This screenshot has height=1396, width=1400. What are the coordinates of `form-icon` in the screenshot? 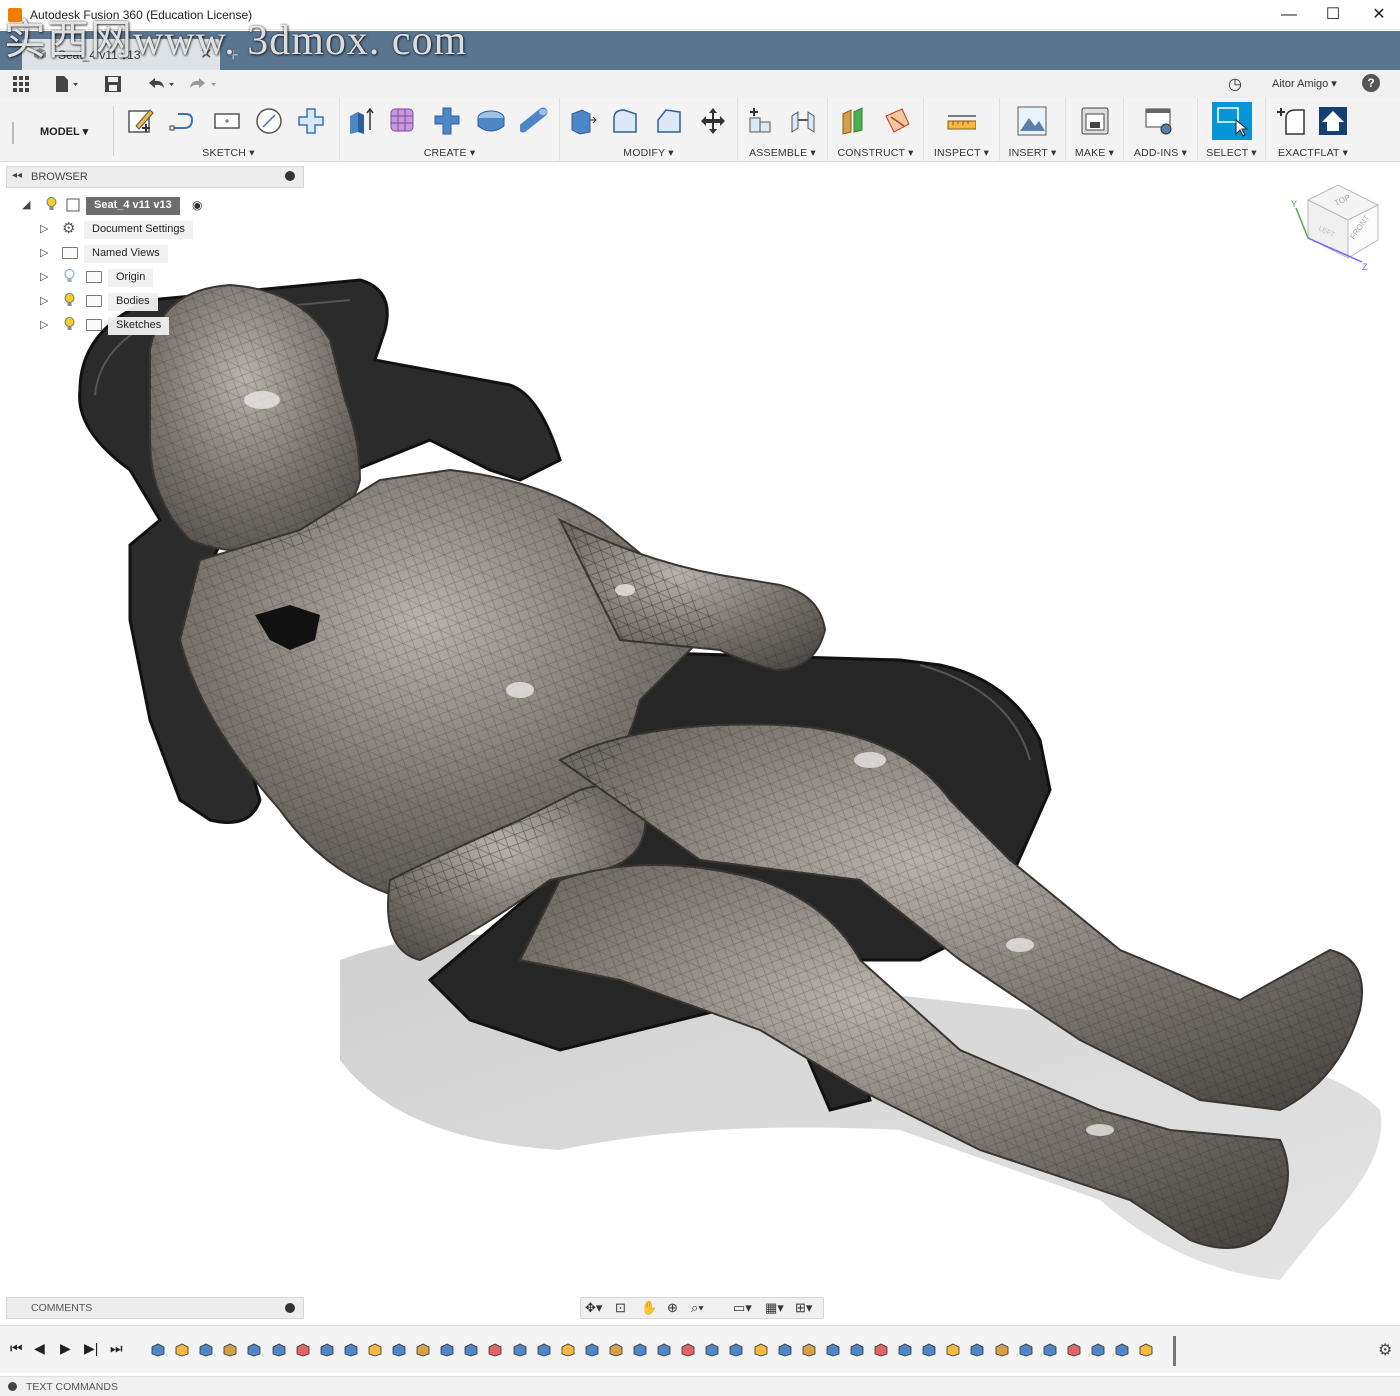 It's located at (403, 121).